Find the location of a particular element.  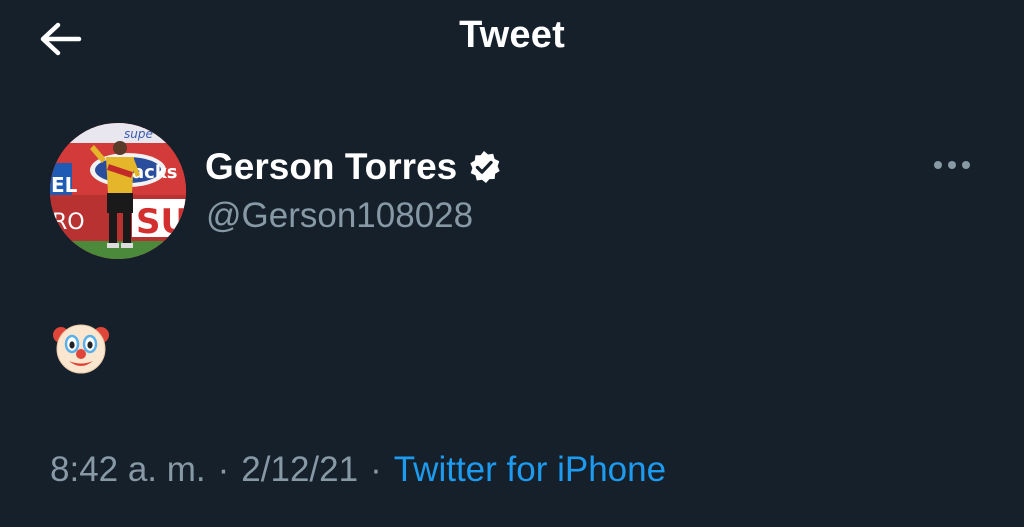

svg-text: EL is located at coordinates (64, 185).